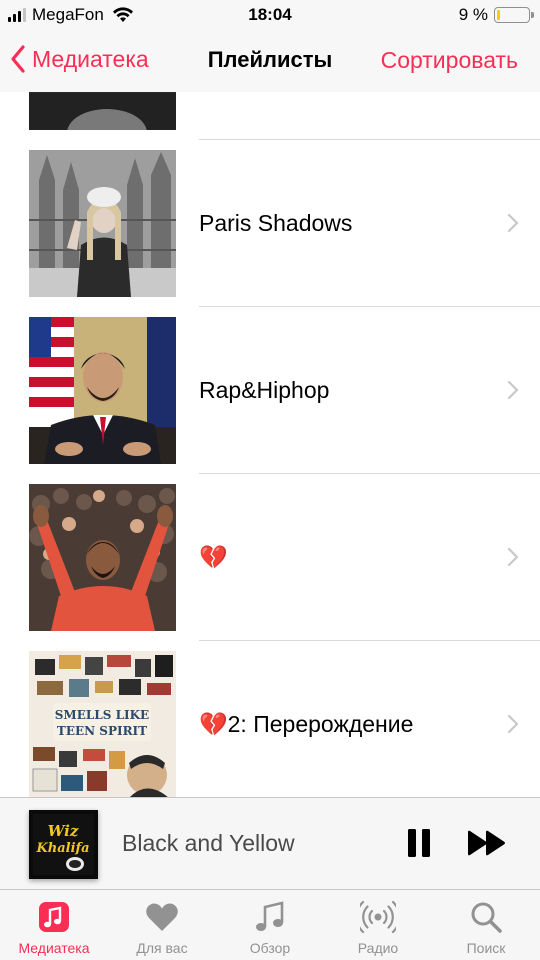 This screenshot has width=540, height=960. What do you see at coordinates (270, 948) in the screenshot?
I see `tab-label: Обзор` at bounding box center [270, 948].